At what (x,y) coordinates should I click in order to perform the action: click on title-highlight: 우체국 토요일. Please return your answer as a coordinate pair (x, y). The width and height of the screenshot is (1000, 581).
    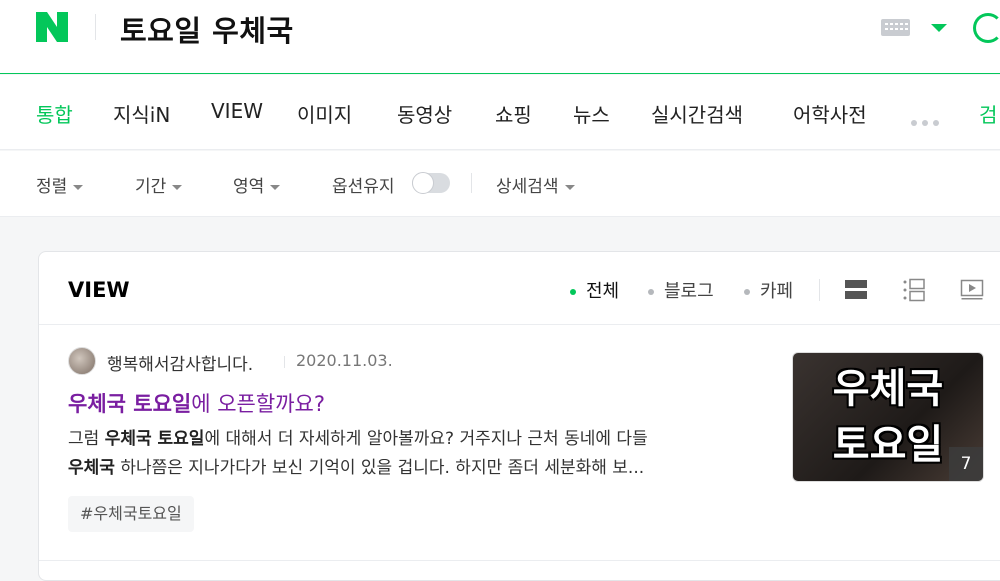
    Looking at the image, I should click on (130, 404).